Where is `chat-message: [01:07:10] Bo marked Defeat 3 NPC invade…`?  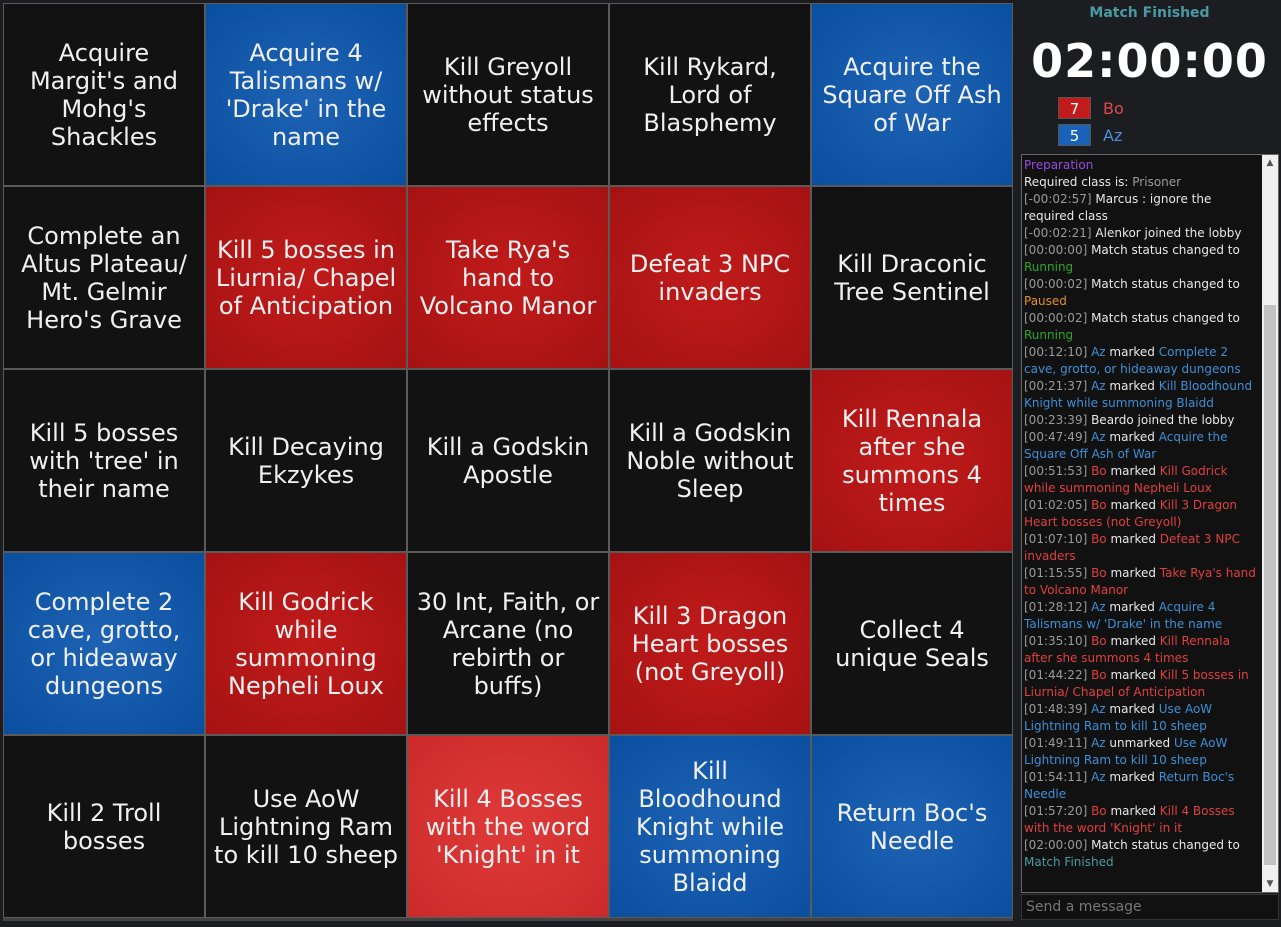
chat-message: [01:07:10] Bo marked Defeat 3 NPC invade… is located at coordinates (1143, 548).